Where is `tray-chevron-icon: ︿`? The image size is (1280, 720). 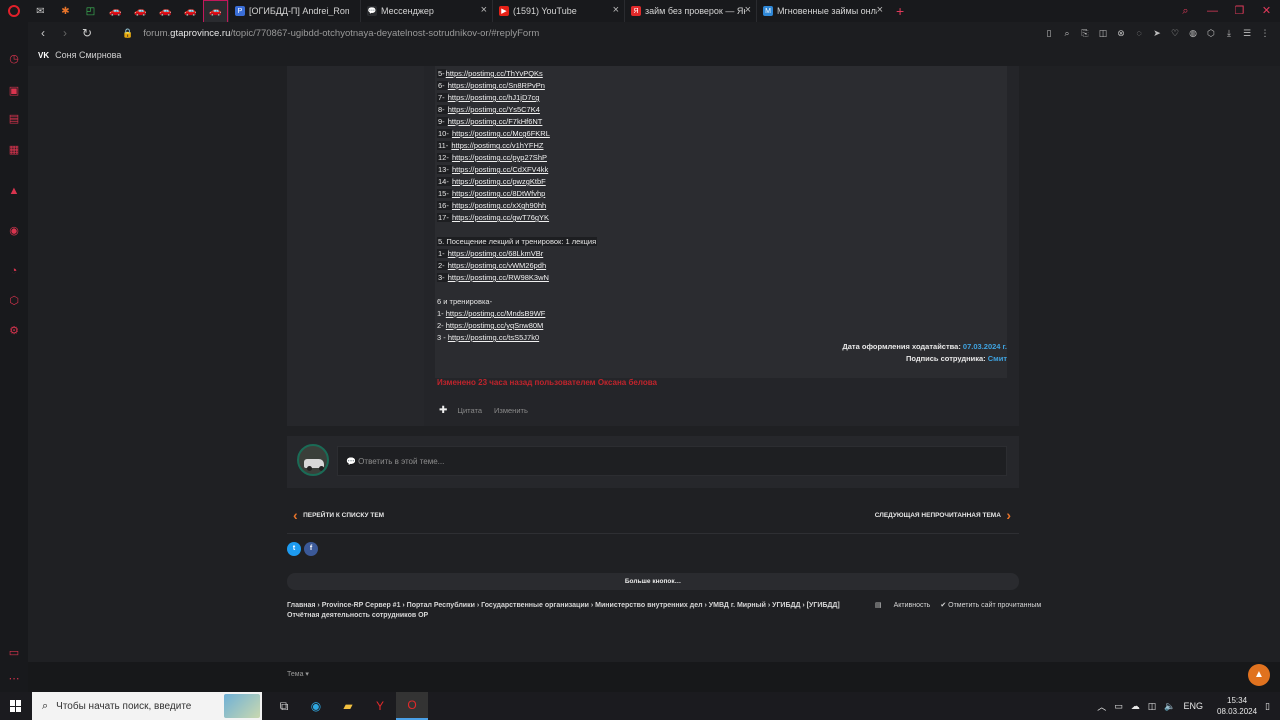
tray-chevron-icon: ︿ is located at coordinates (1101, 706).